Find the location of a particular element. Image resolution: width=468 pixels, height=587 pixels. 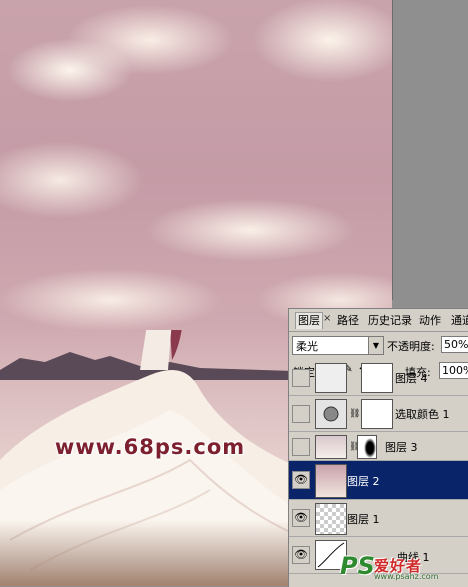

logo-url: www.psahz.com is located at coordinates (406, 576).